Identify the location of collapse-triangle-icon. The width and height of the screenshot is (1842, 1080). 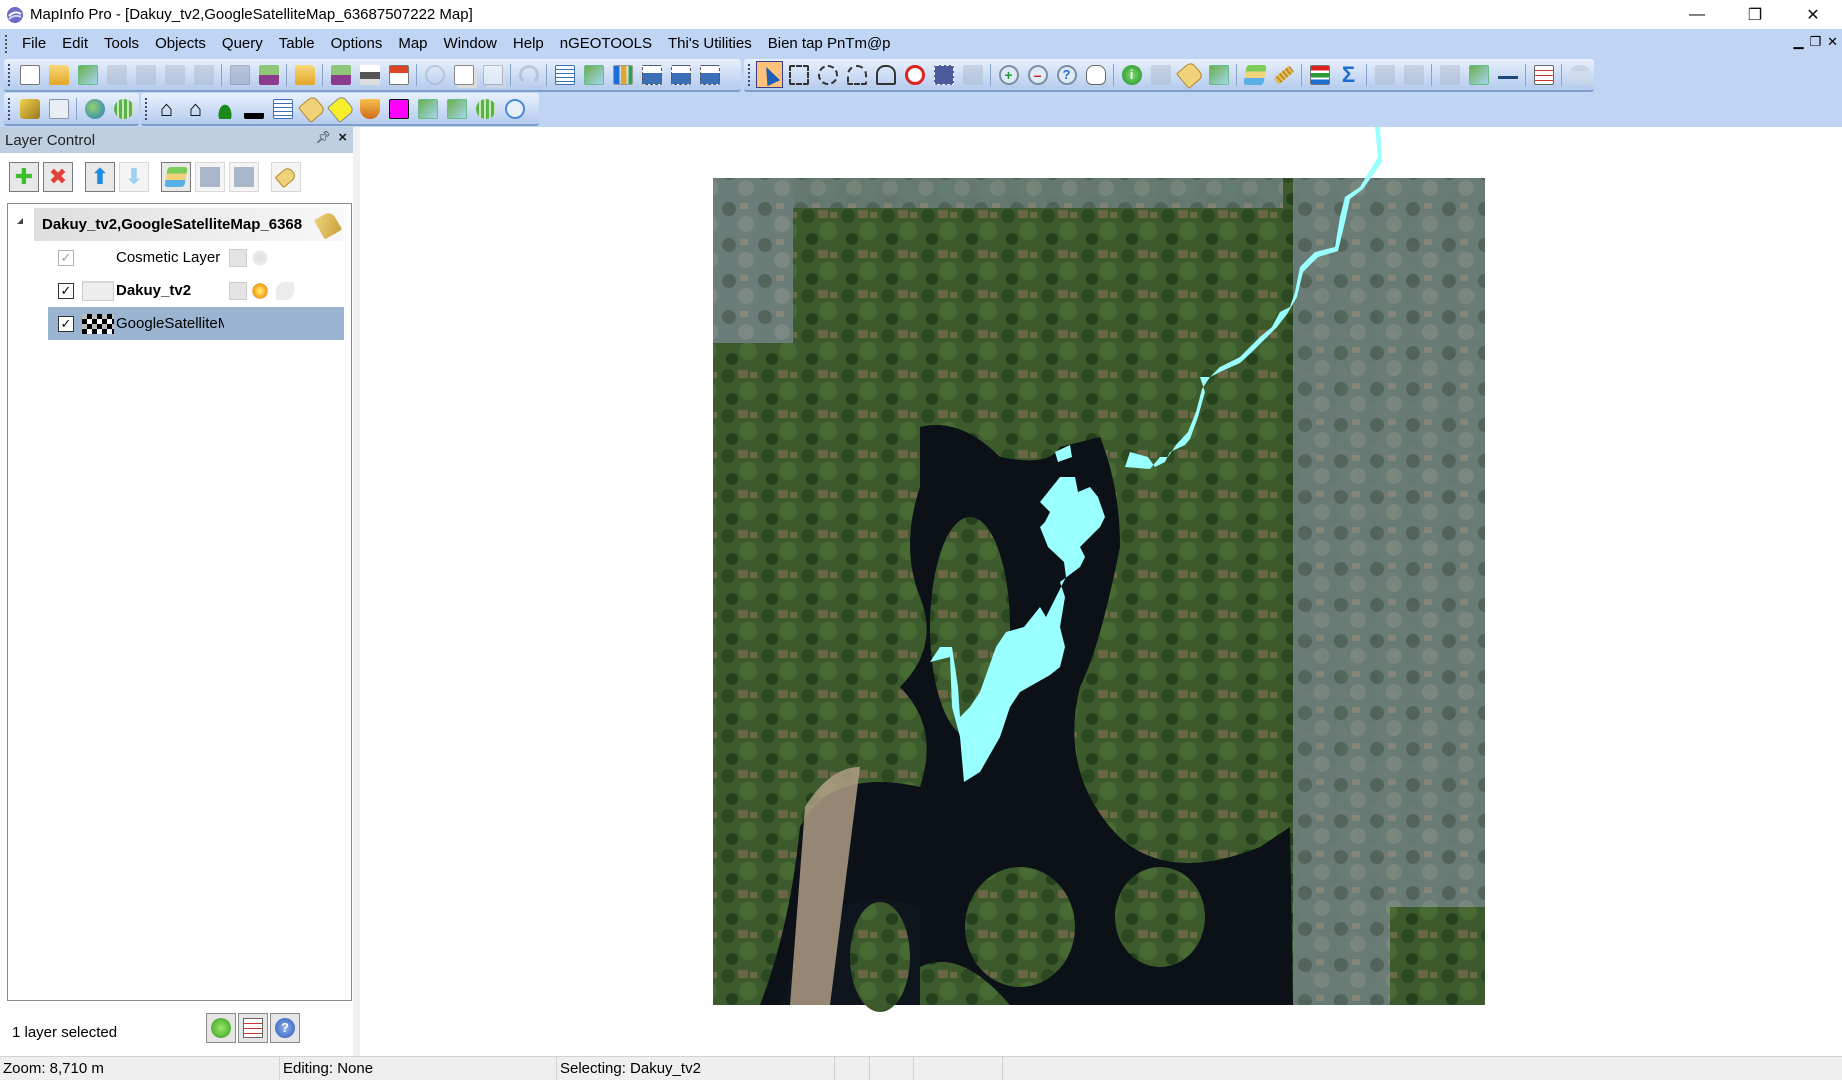
(20, 221).